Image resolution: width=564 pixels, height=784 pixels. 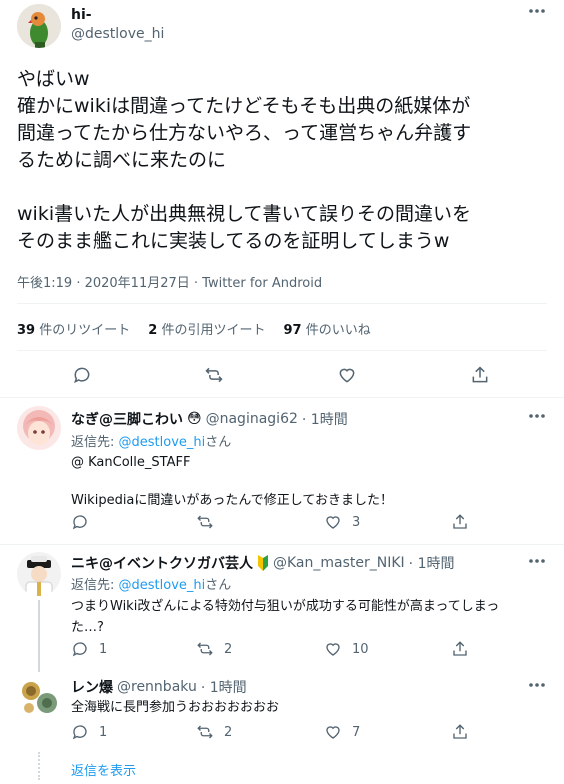 I want to click on tweet-text-line: 確かにwikiは間違ってたけどそもそも出典の紙媒体が, so click(x=244, y=106).